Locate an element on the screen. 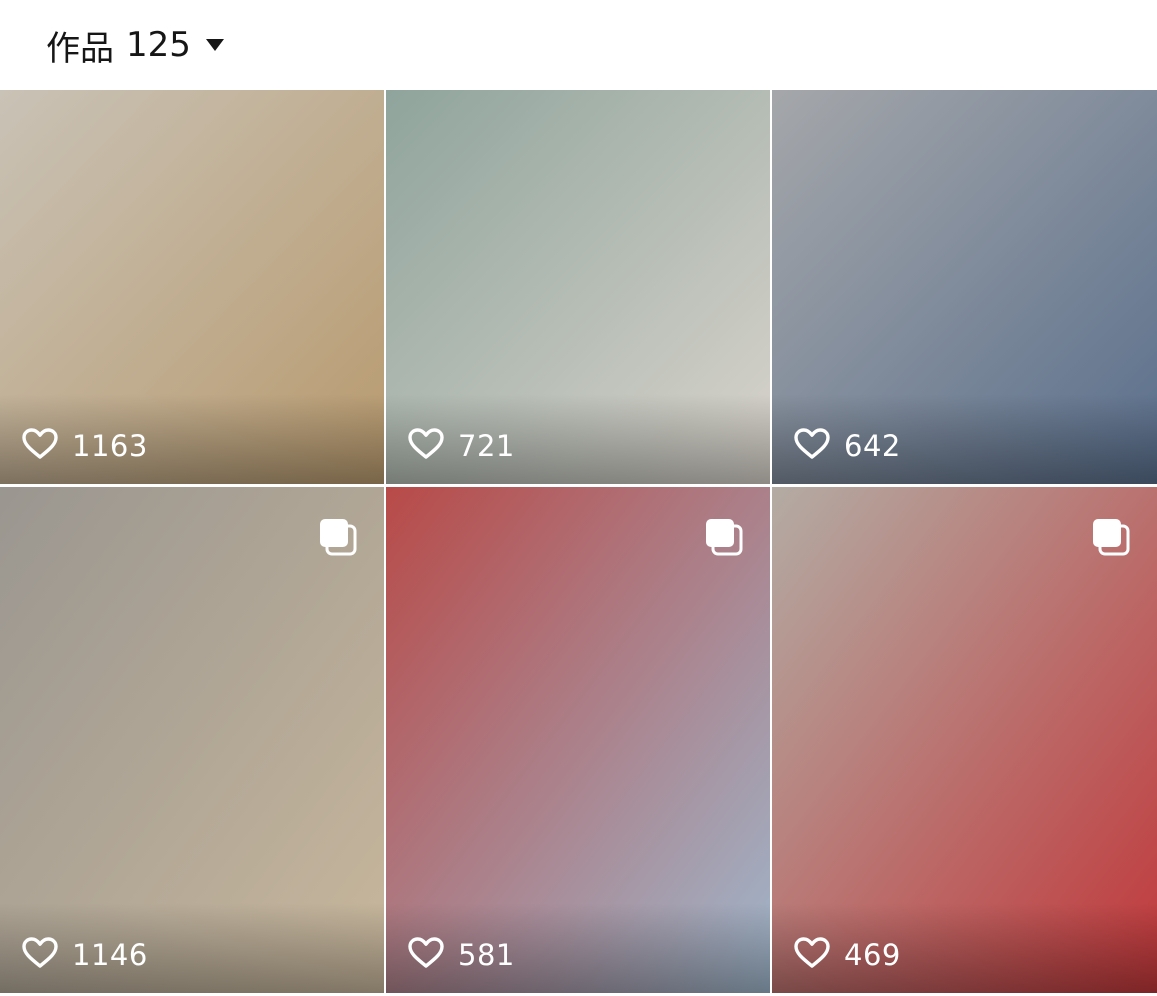 The height and width of the screenshot is (996, 1157). like-counter: 642 is located at coordinates (847, 446).